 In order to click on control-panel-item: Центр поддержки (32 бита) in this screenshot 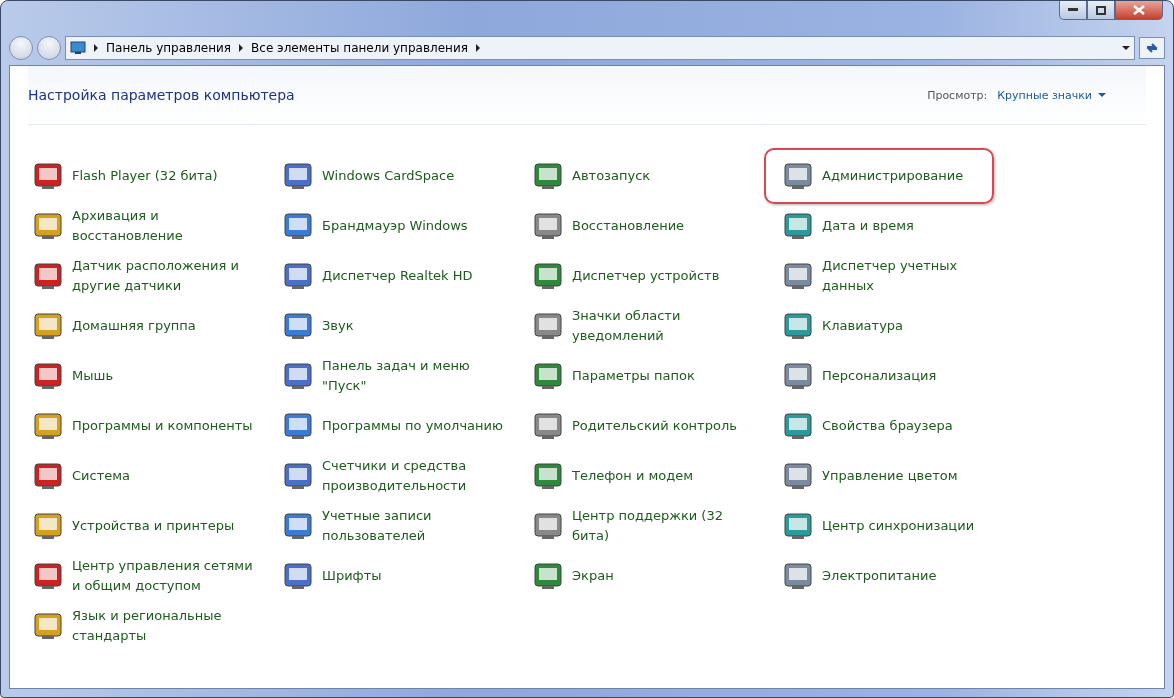, I will do `click(667, 526)`.